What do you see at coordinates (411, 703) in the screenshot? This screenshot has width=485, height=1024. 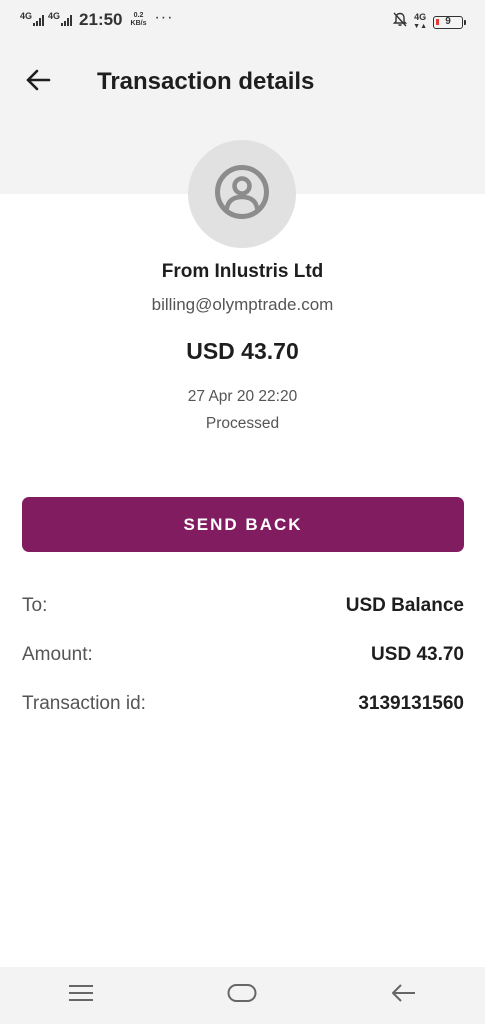 I see `detail-value: 3139131560` at bounding box center [411, 703].